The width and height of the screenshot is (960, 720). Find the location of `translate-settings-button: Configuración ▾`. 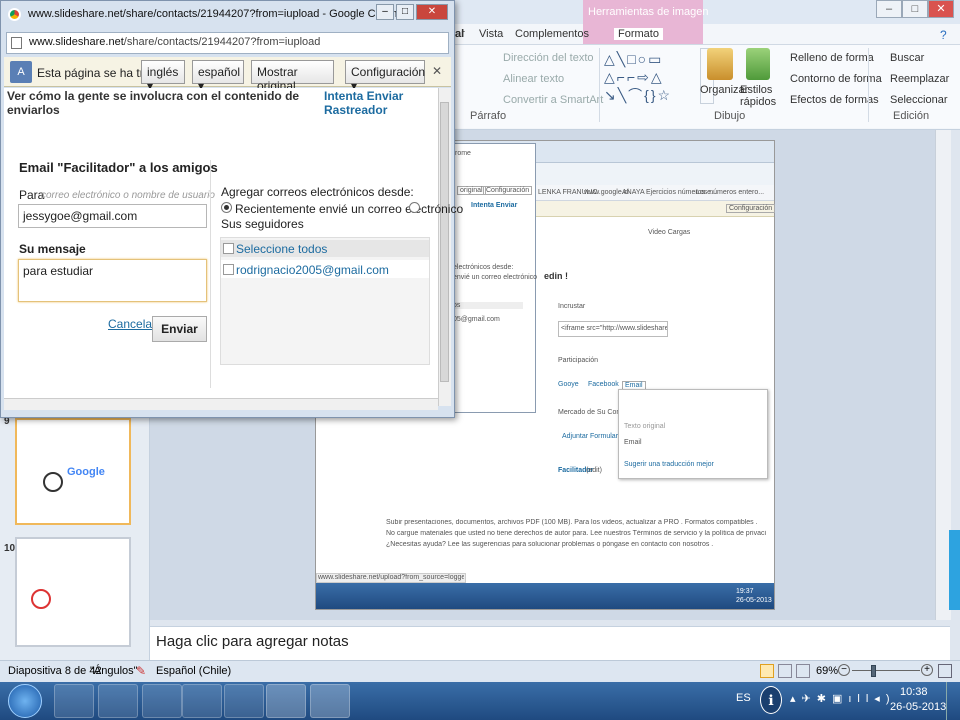

translate-settings-button: Configuración ▾ is located at coordinates (385, 76).